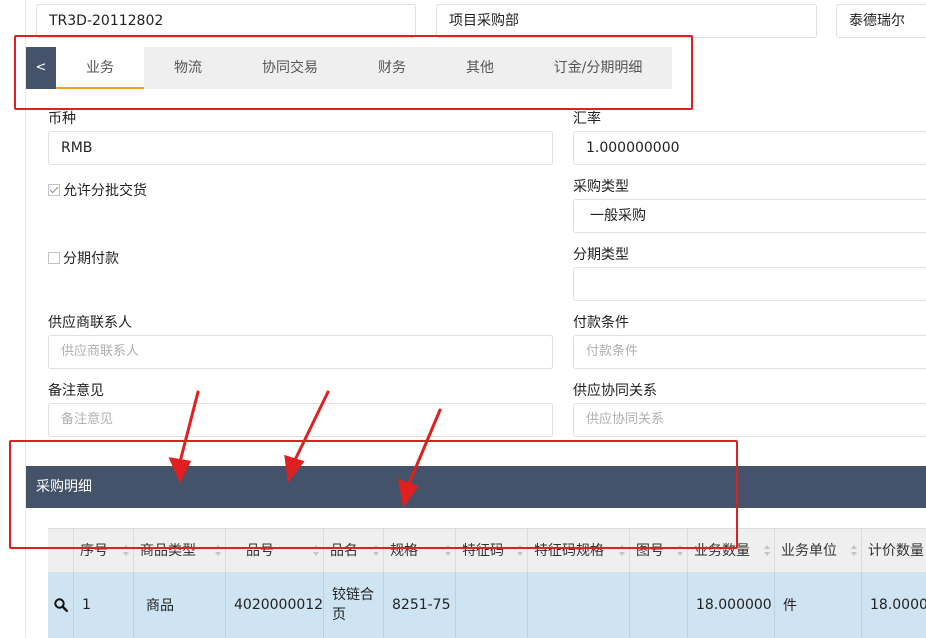 The height and width of the screenshot is (638, 926). What do you see at coordinates (354, 551) in the screenshot?
I see `column-header: 品名` at bounding box center [354, 551].